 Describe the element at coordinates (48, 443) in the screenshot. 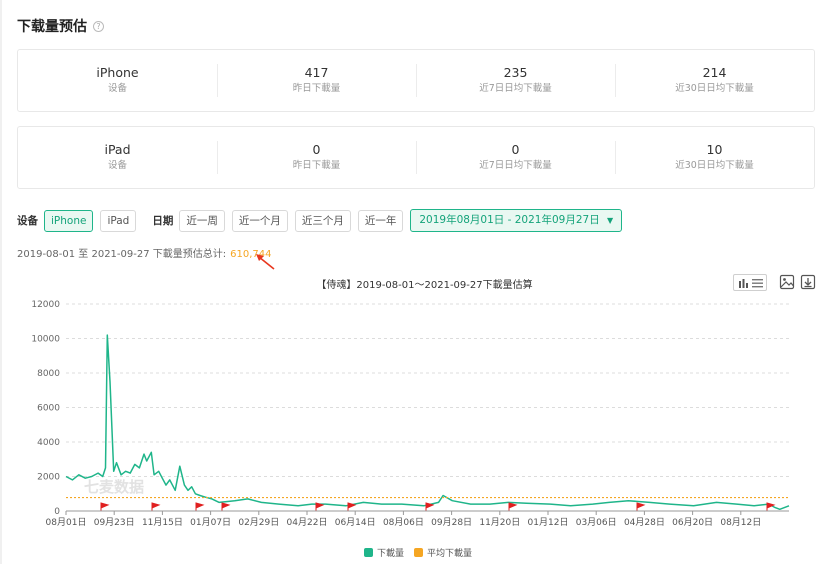

I see `y-tick-label: 4000` at that location.